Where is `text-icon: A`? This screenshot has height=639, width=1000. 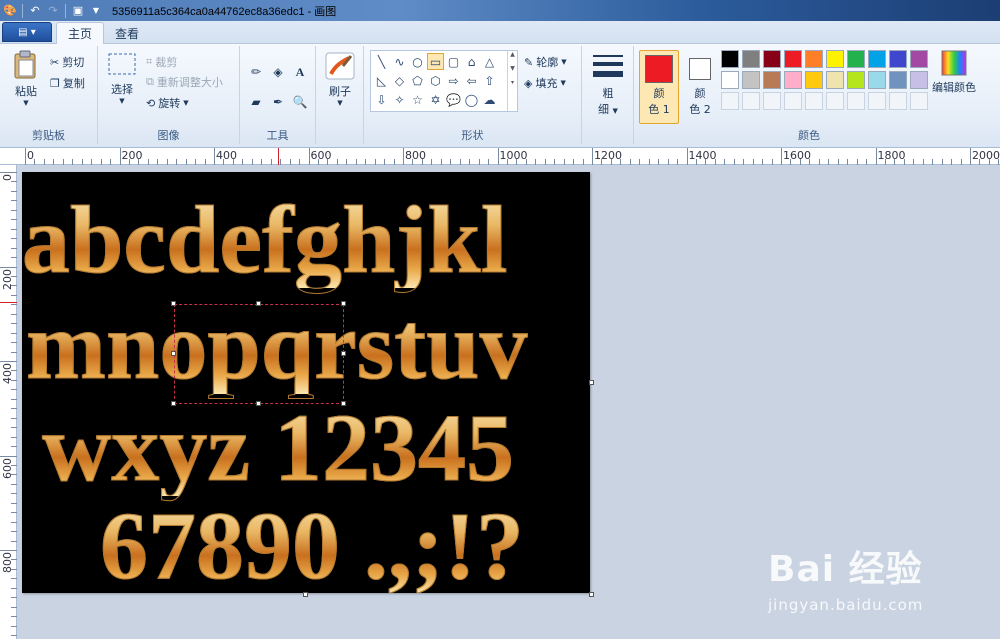
text-icon: A is located at coordinates (300, 72).